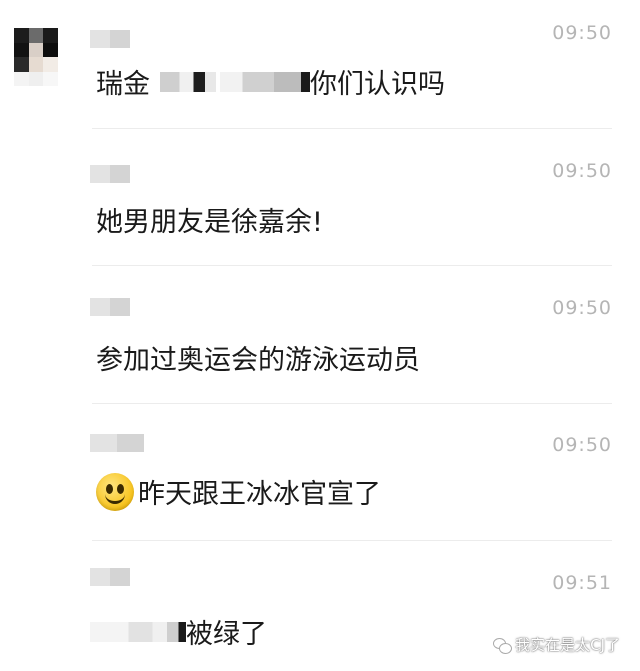 The image size is (640, 671). I want to click on message-text: 昨天跟王冰冰官宣了, so click(238, 491).